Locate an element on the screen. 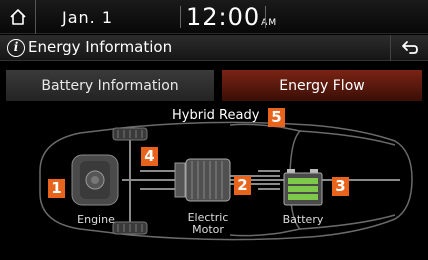 The width and height of the screenshot is (428, 260). battery-graphic is located at coordinates (303, 187).